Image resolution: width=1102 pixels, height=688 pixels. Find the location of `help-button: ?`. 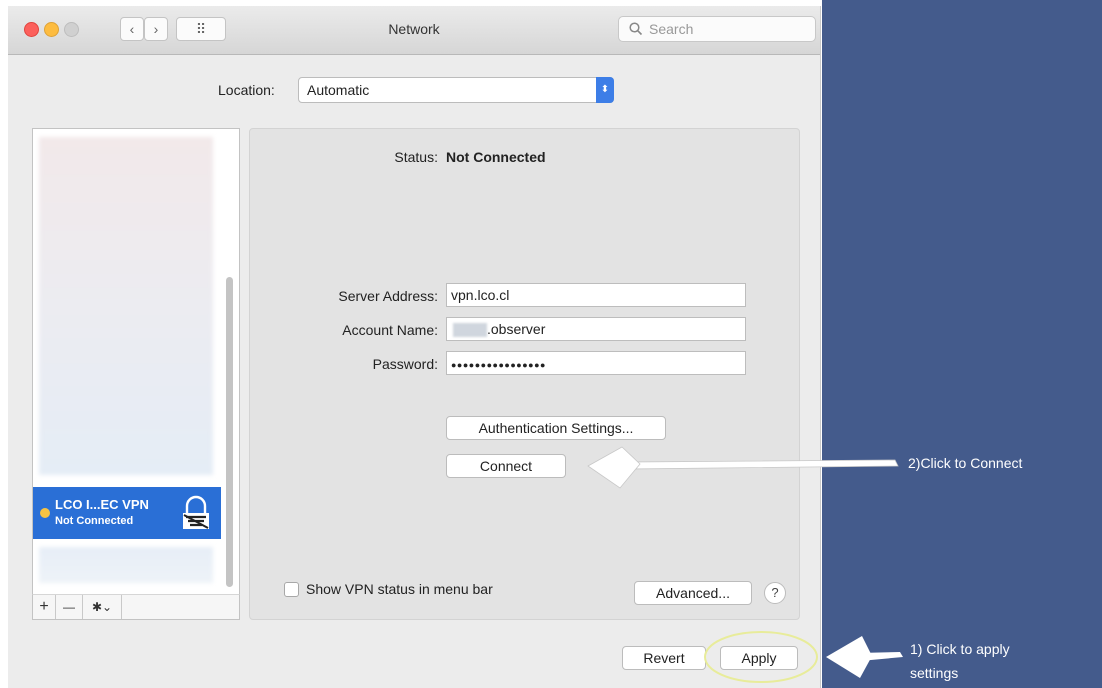

help-button: ? is located at coordinates (775, 593).